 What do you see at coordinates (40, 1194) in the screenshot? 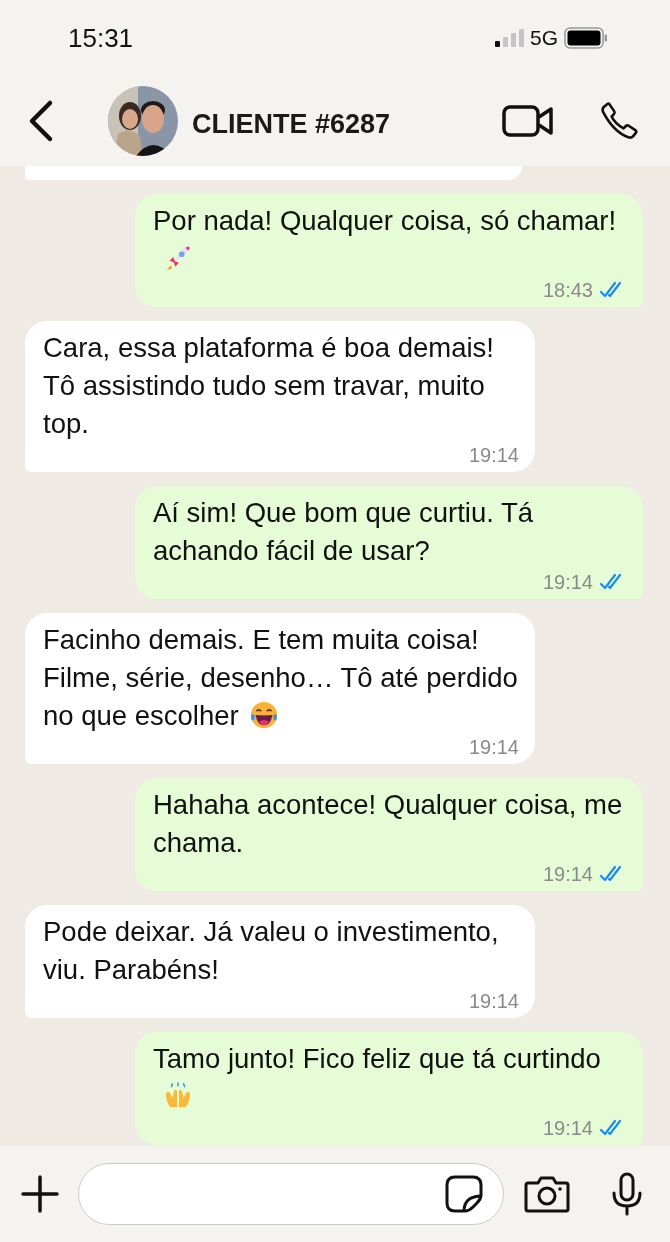
I see `plus-icon` at bounding box center [40, 1194].